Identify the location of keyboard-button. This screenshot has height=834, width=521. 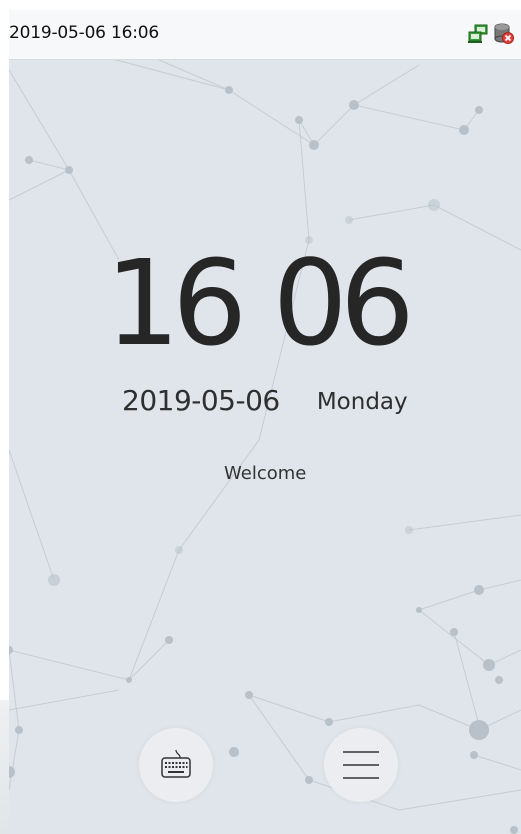
(176, 765).